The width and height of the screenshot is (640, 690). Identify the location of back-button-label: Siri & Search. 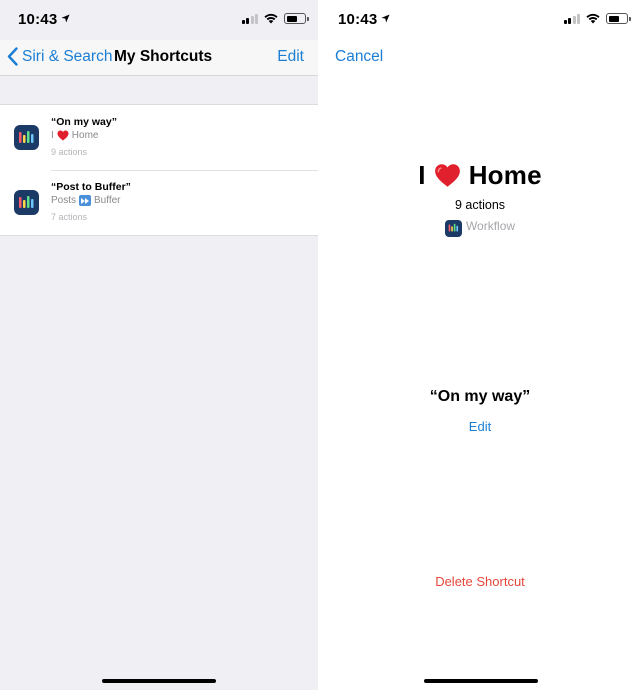
(67, 56).